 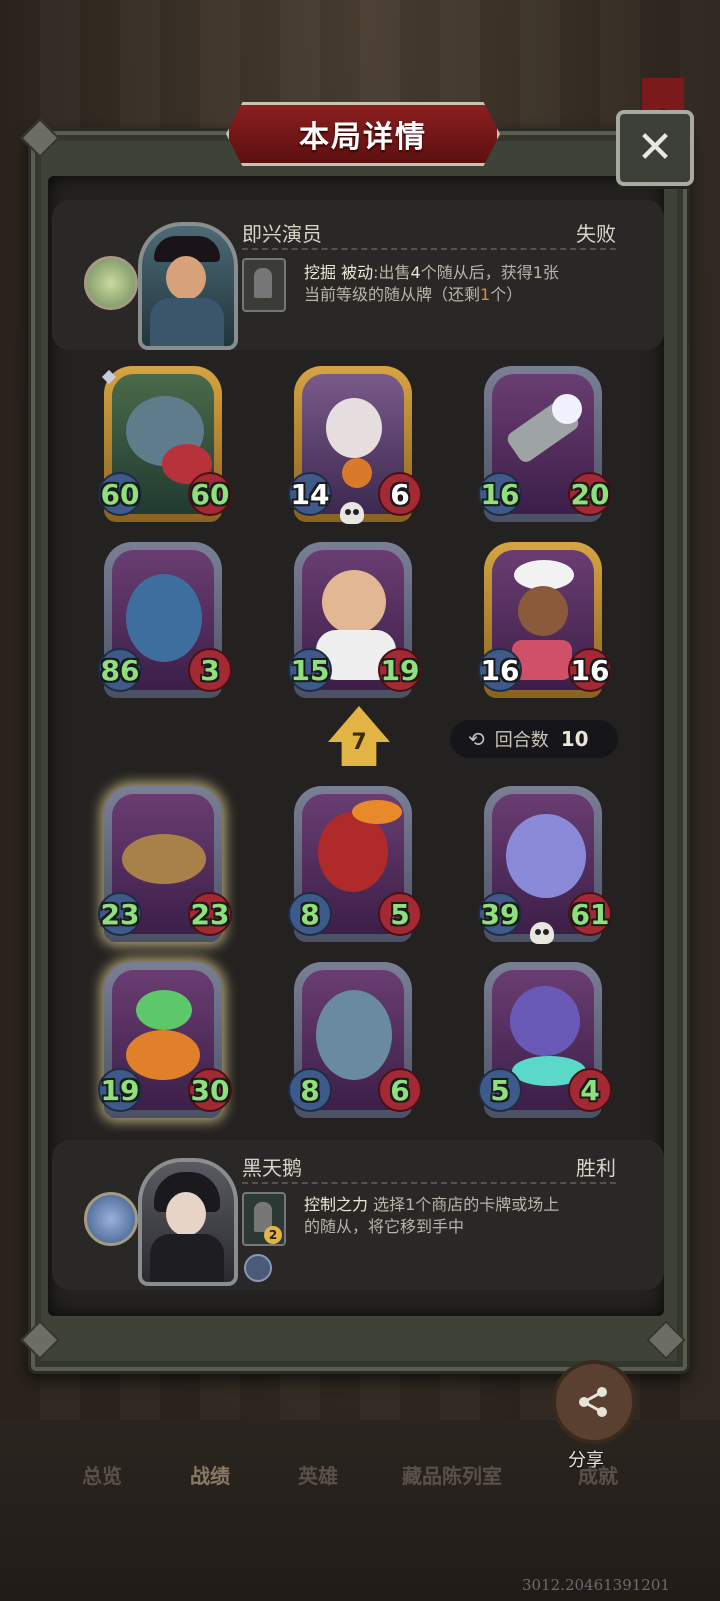 I want to click on minion-card: 8 5, so click(x=355, y=864).